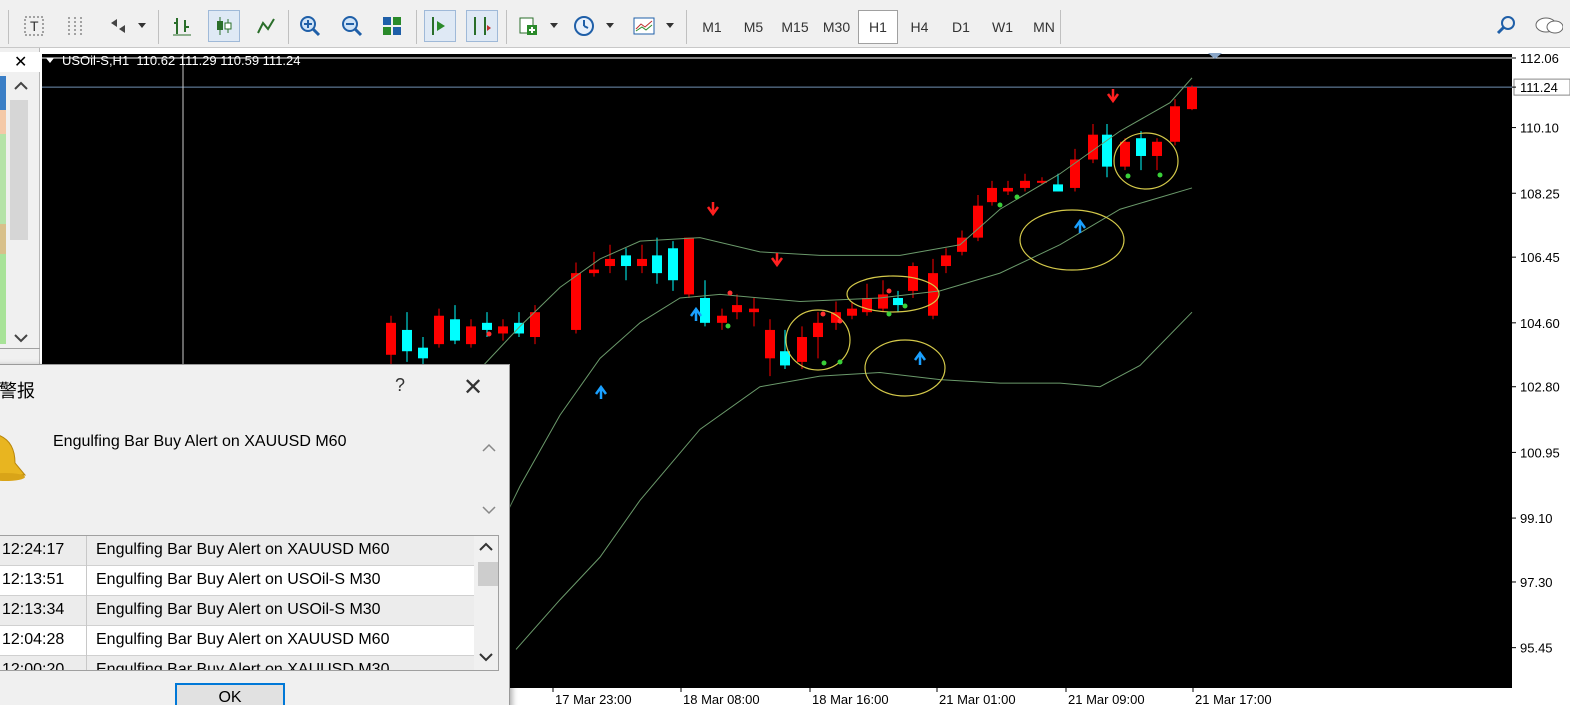 The width and height of the screenshot is (1570, 705). What do you see at coordinates (352, 26) in the screenshot?
I see `zoom-out-icon` at bounding box center [352, 26].